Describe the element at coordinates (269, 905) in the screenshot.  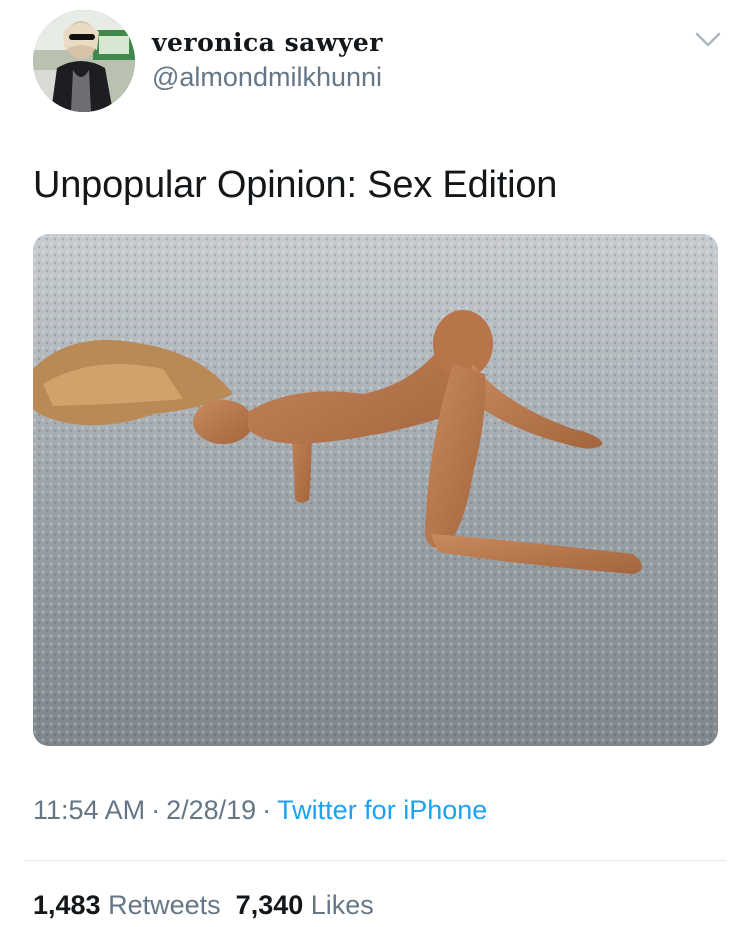
I see `likes-count: 7,340` at that location.